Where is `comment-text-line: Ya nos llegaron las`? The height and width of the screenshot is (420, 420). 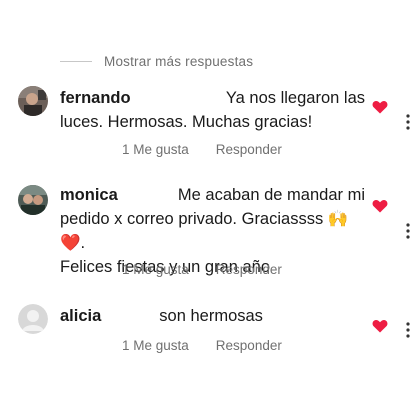 comment-text-line: Ya nos llegaron las is located at coordinates (295, 98).